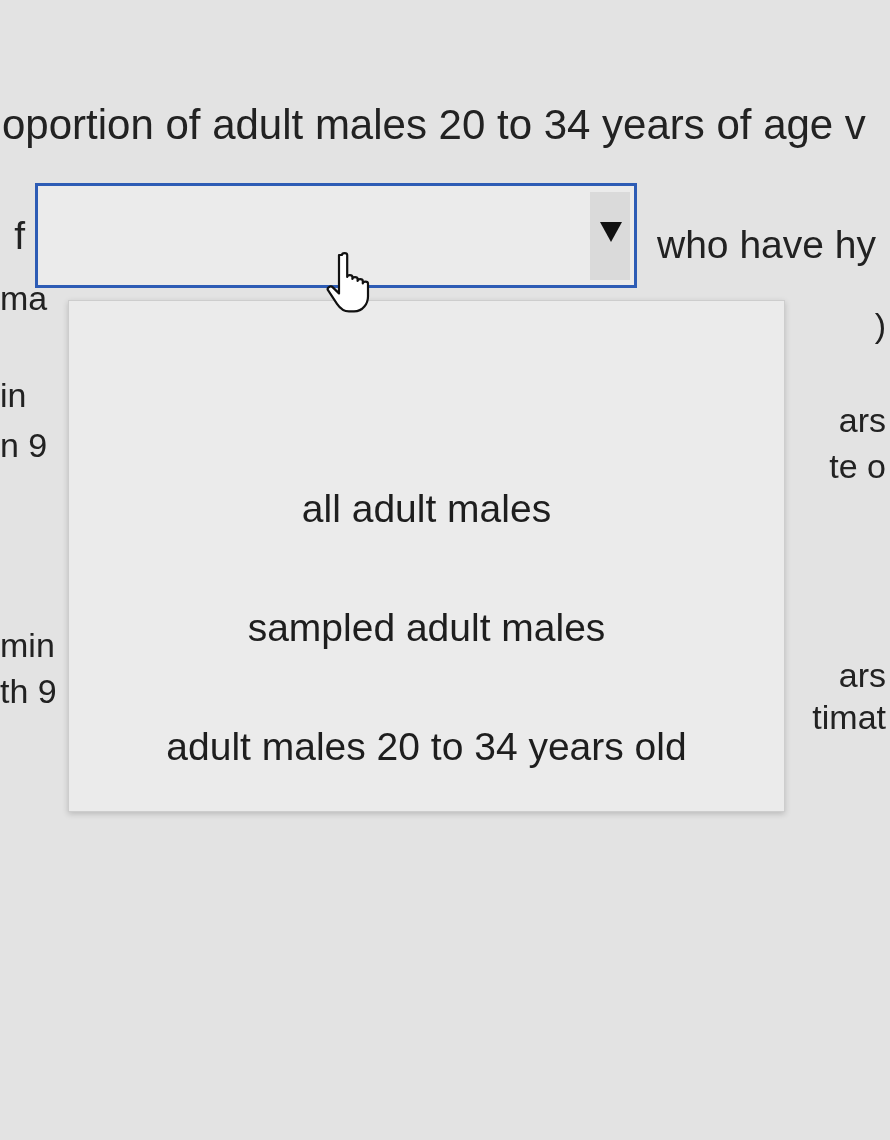  I want to click on dropdown-select, so click(336, 235).